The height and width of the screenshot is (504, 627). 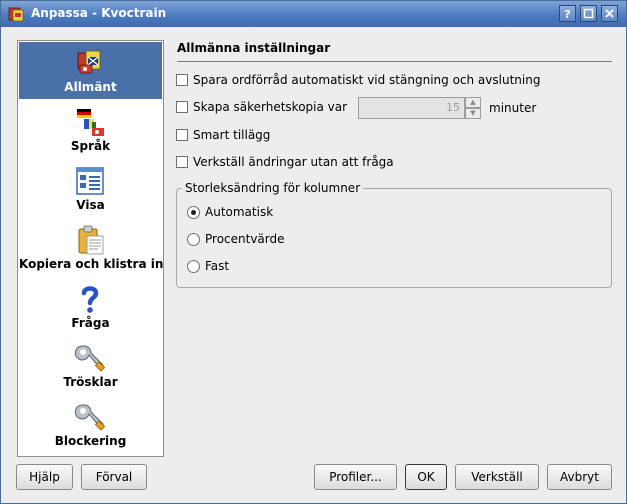 What do you see at coordinates (91, 240) in the screenshot?
I see `clipboard-icon` at bounding box center [91, 240].